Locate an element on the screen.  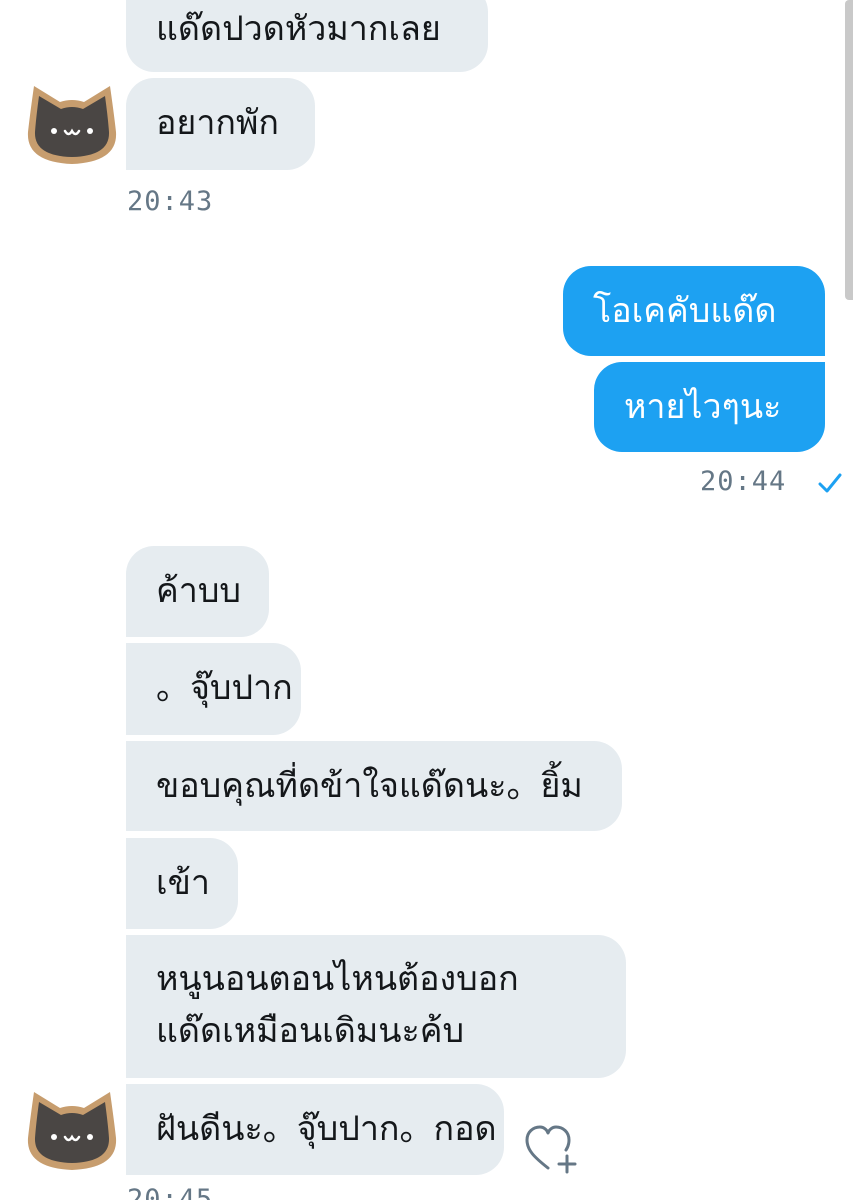
message-text: 。จุ๊บปาก is located at coordinates (224, 688).